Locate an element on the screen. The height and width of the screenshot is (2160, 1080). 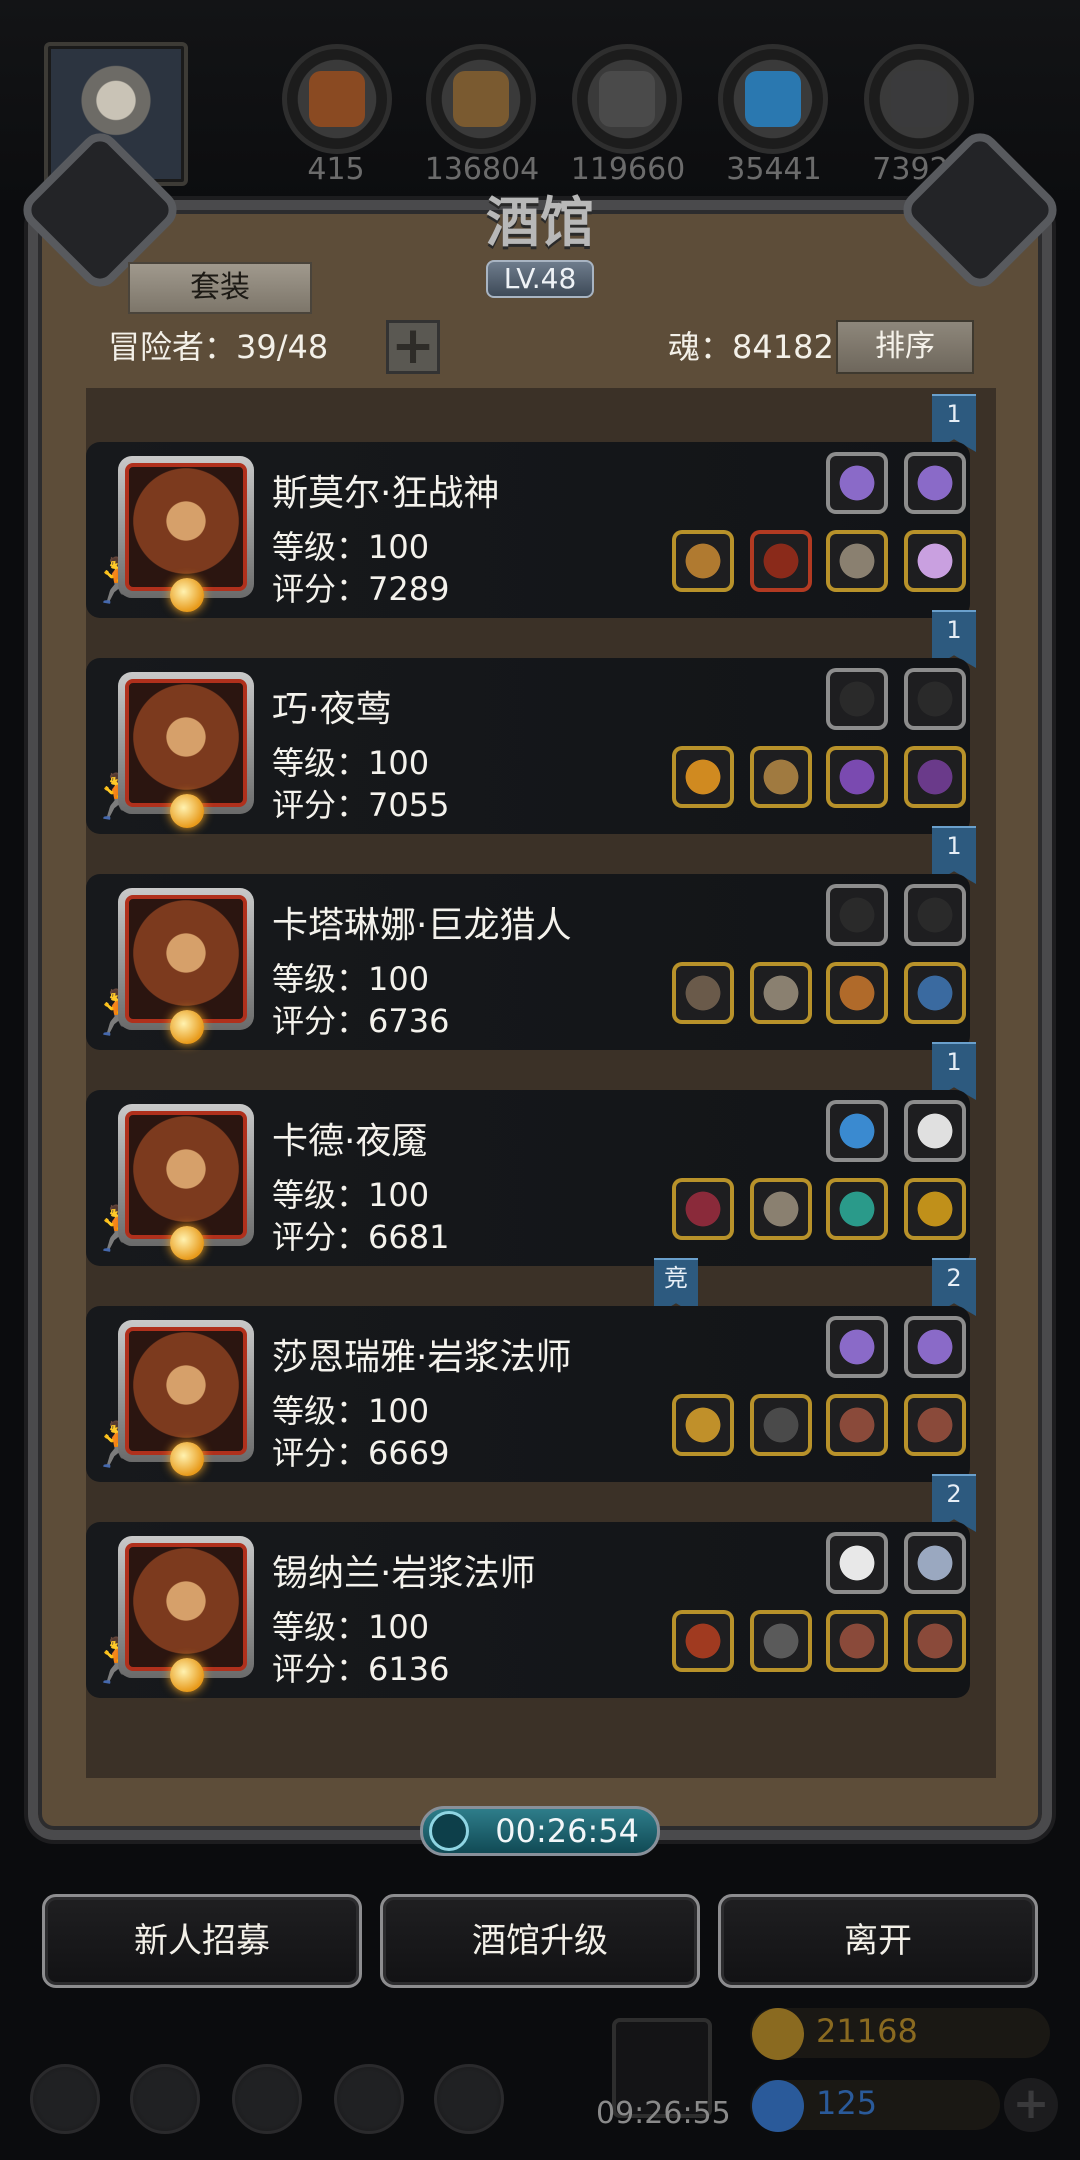
achievement-icon is located at coordinates (165, 2099).